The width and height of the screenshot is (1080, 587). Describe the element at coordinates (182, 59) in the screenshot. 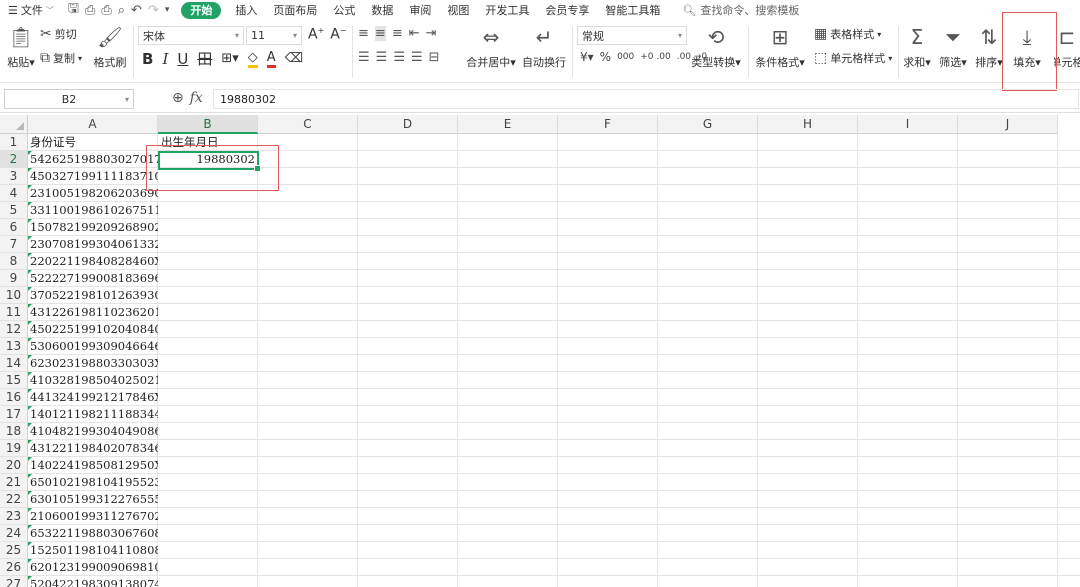

I see `underline-icon: U` at that location.